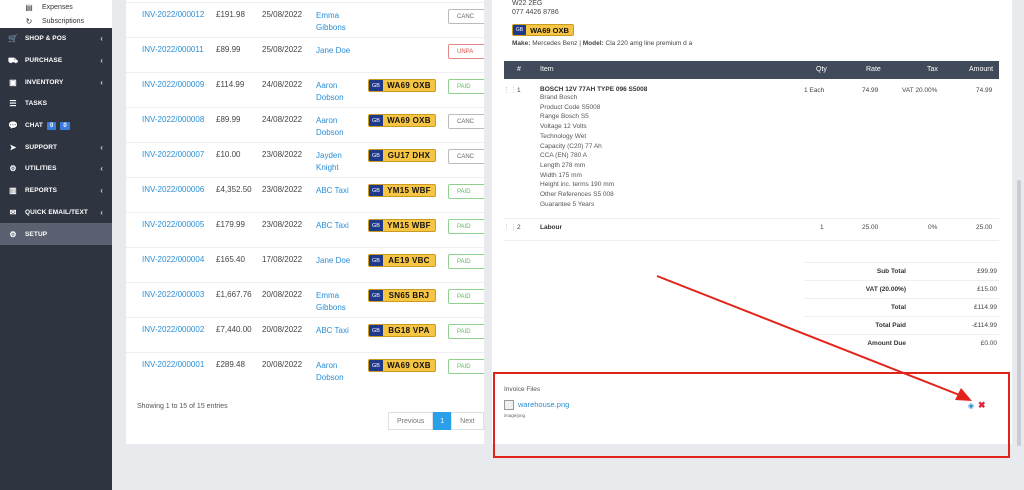 The width and height of the screenshot is (1024, 490). I want to click on invoice-date: 23/08/2022, so click(282, 189).